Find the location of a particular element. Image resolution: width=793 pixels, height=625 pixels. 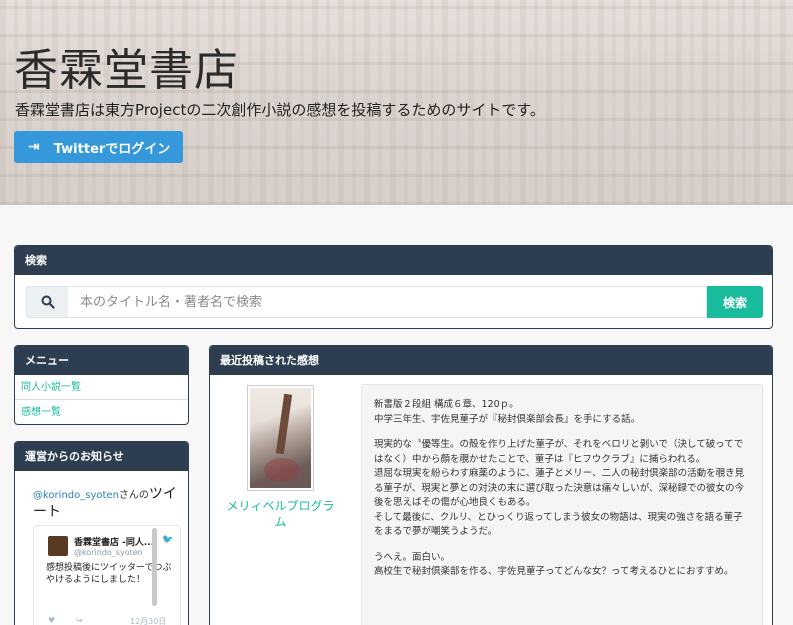

twitter-login-button: ⇥ Twitterでログイン is located at coordinates (98, 147).